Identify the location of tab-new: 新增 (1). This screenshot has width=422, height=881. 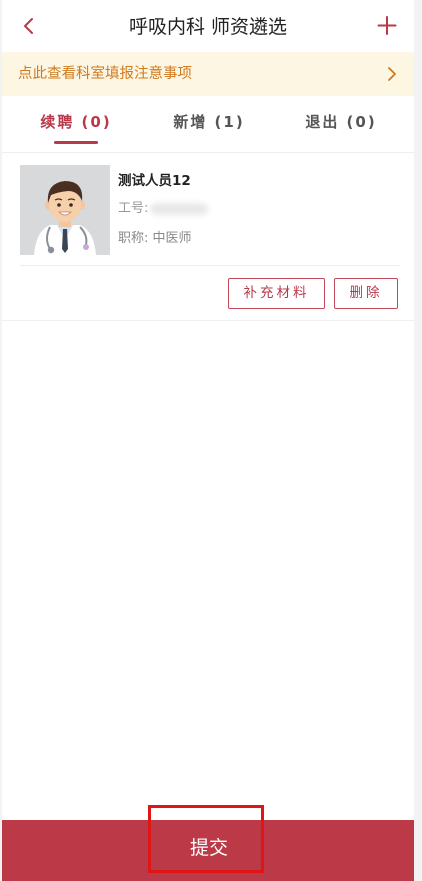
(209, 124).